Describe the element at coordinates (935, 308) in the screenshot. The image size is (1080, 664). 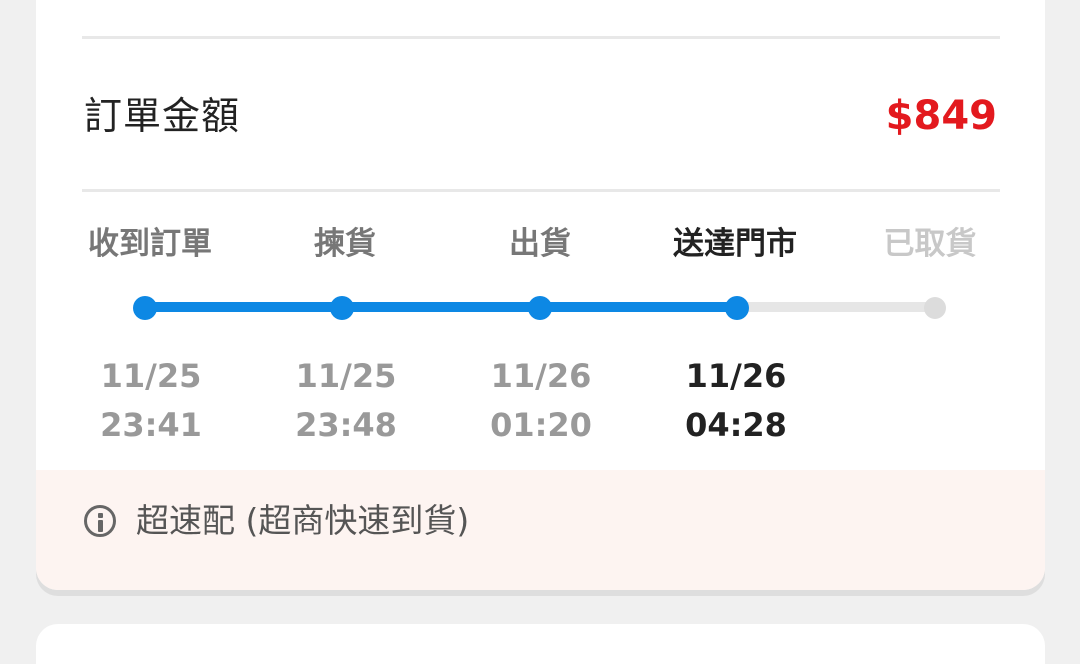
I see `step-dot-picked-up` at that location.